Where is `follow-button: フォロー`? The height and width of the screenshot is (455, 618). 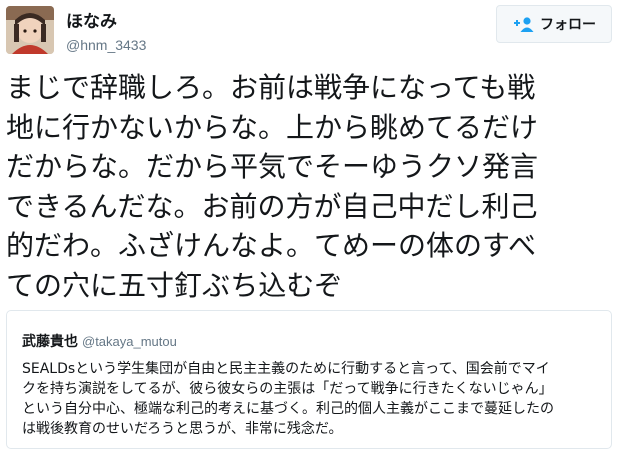 follow-button: フォロー is located at coordinates (554, 24).